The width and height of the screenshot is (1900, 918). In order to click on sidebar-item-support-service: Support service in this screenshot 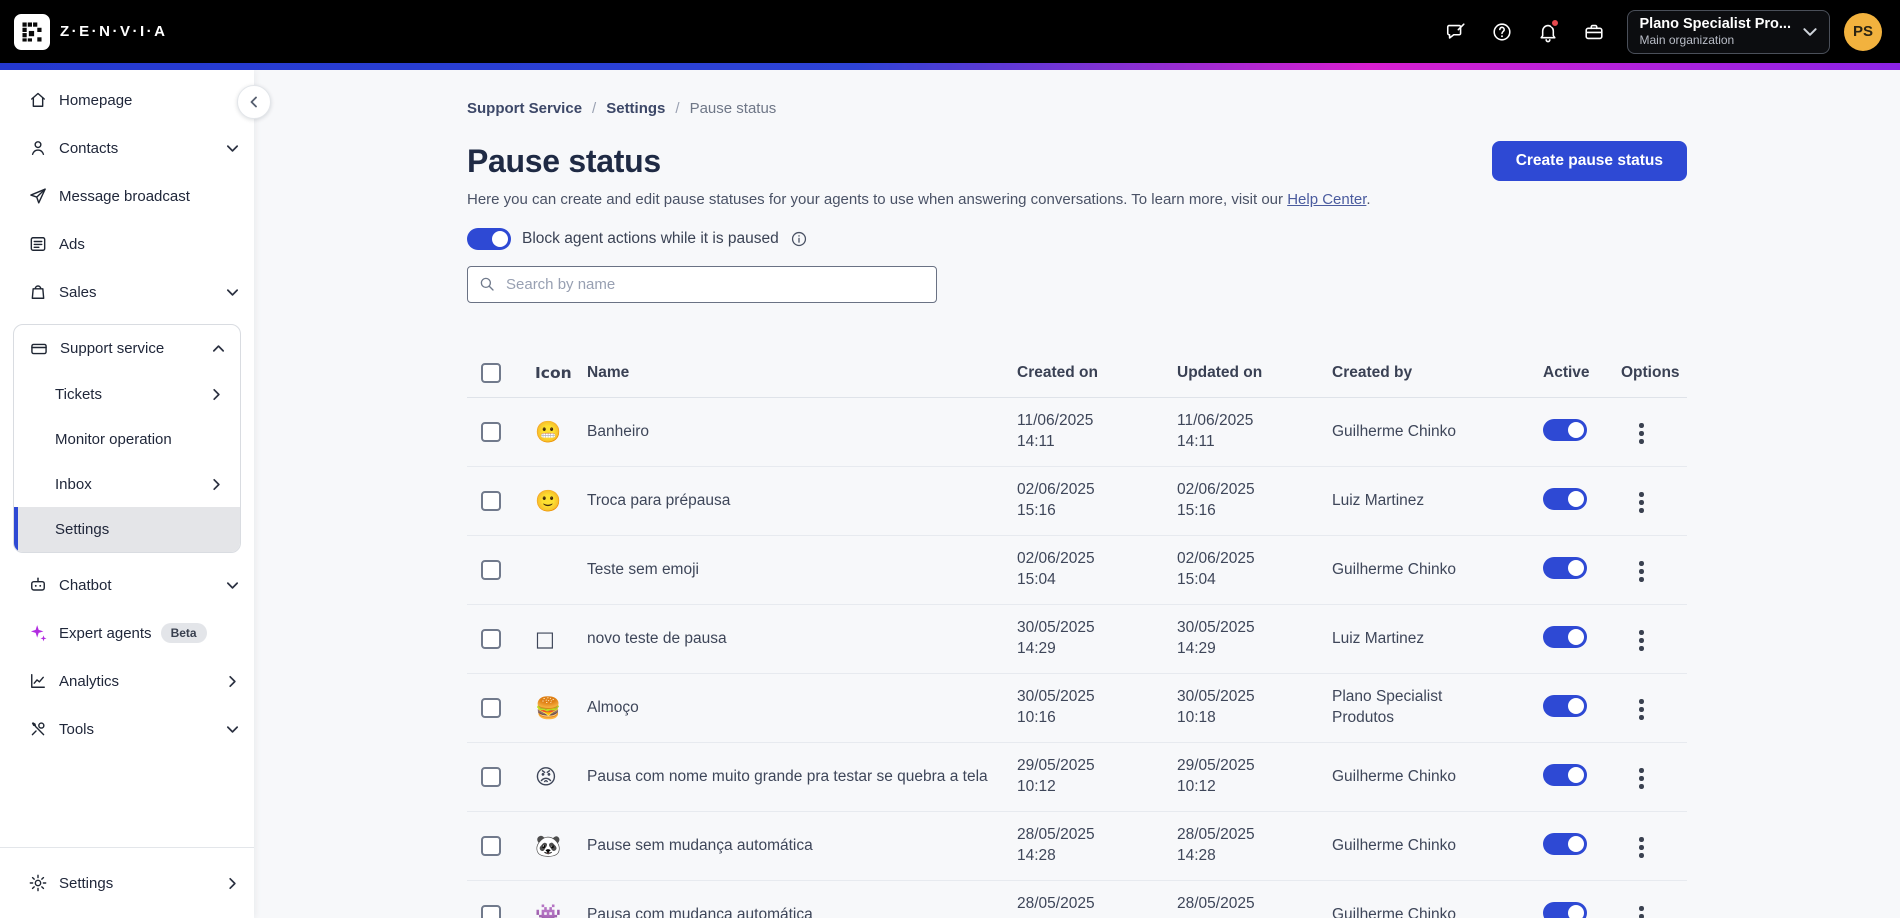, I will do `click(127, 348)`.